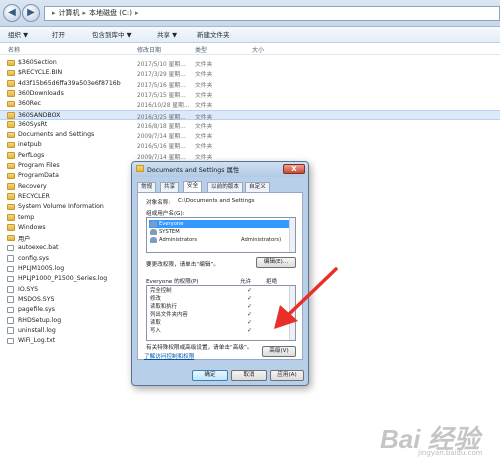 This screenshot has width=500, height=469. Describe the element at coordinates (37, 330) in the screenshot. I see `item-name: uninstall.log` at that location.